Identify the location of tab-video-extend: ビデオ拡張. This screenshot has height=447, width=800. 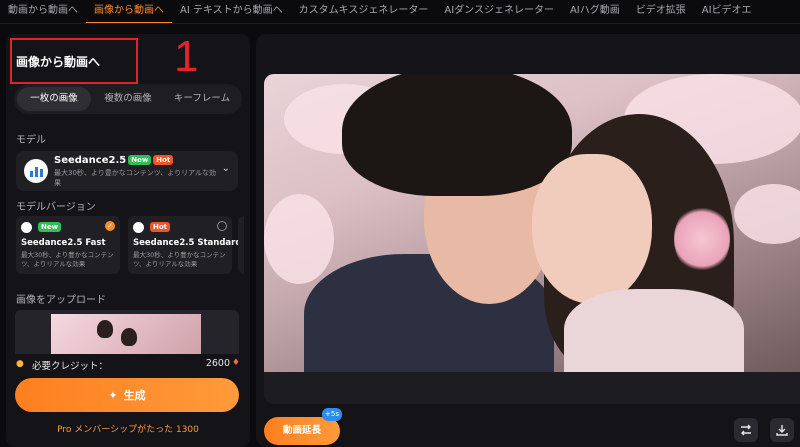
(661, 11).